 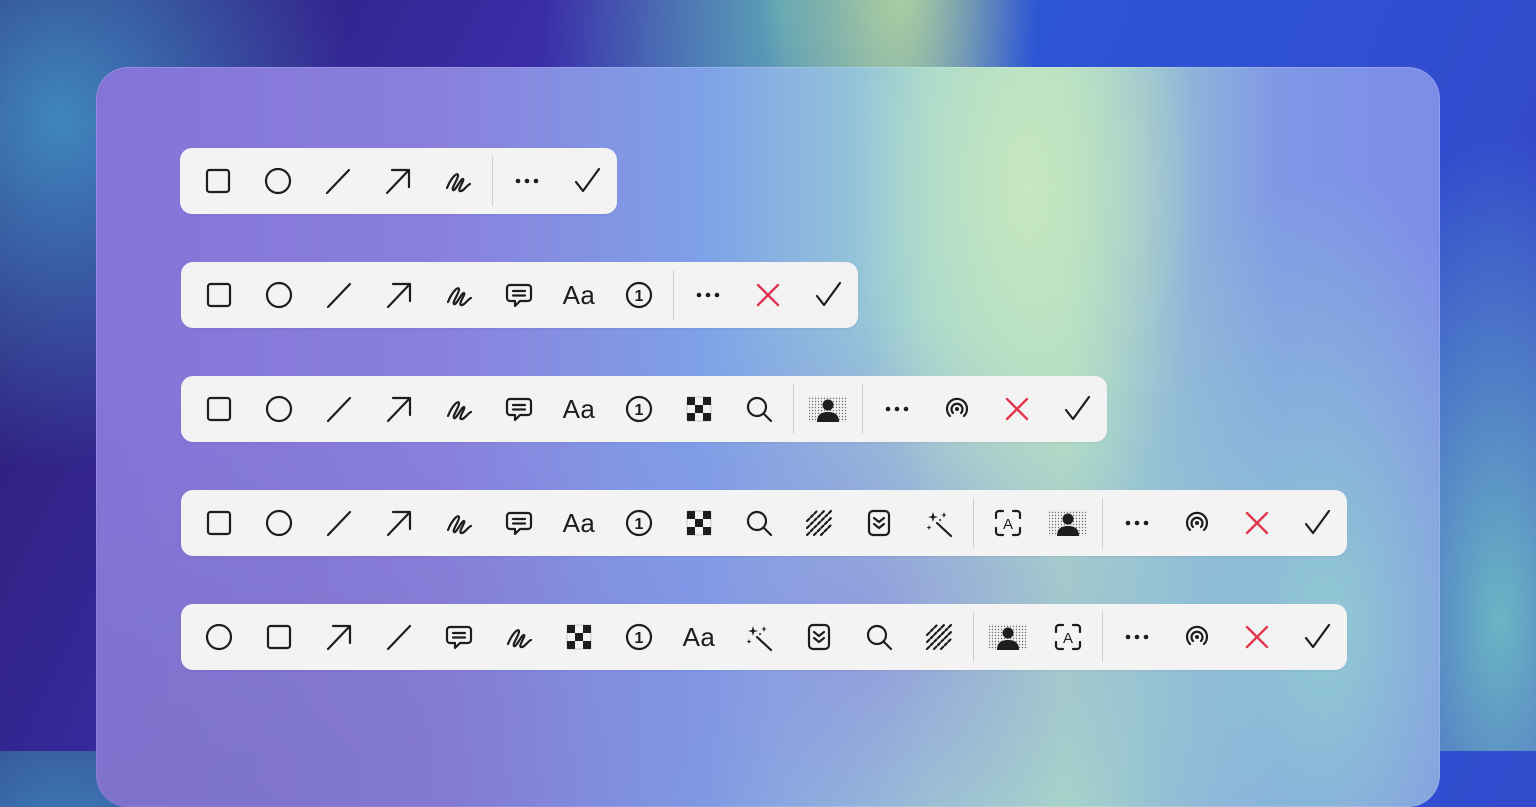 I want to click on toolbar-5: 1 Aa A, so click(x=764, y=637).